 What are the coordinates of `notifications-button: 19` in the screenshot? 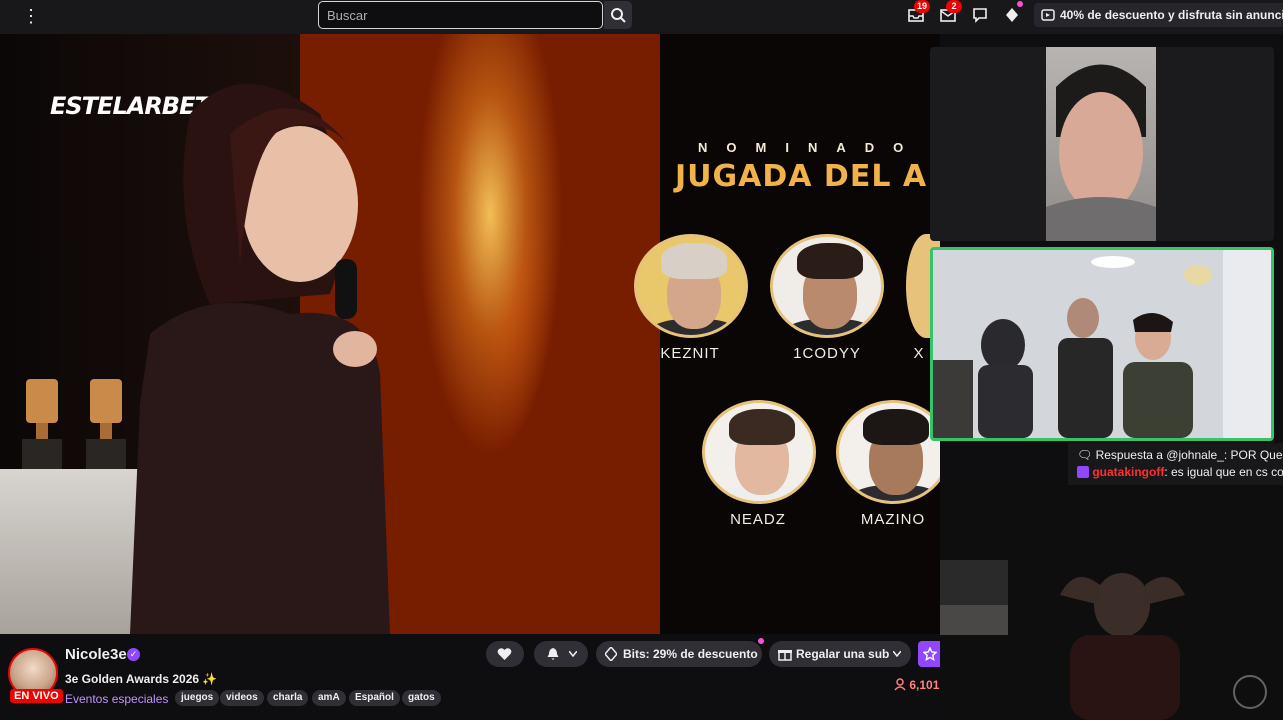 It's located at (919, 12).